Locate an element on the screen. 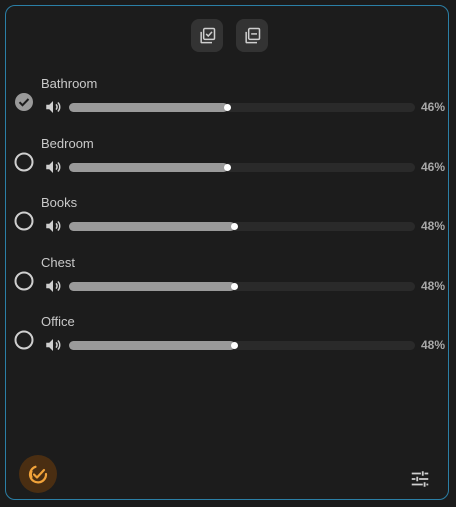 The image size is (456, 507). group-join-button is located at coordinates (38, 474).